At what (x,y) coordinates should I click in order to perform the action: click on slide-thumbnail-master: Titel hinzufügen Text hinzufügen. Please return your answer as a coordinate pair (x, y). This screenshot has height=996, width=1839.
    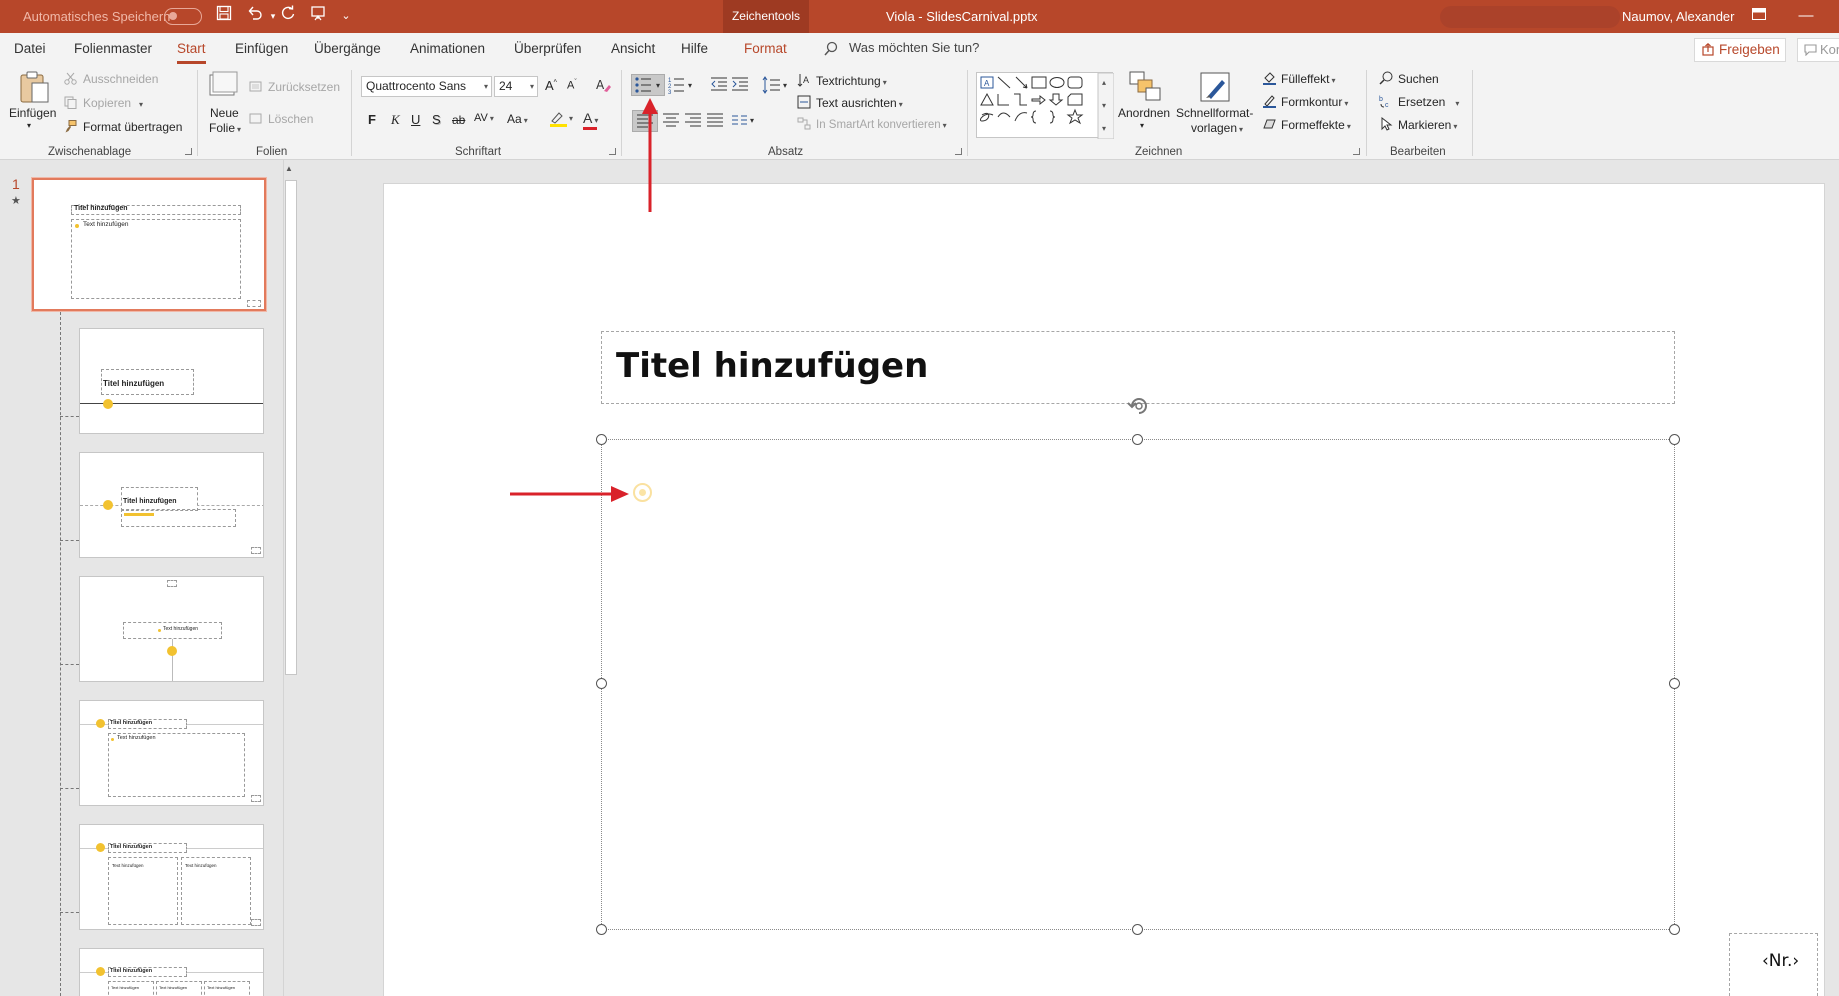
    Looking at the image, I should click on (149, 244).